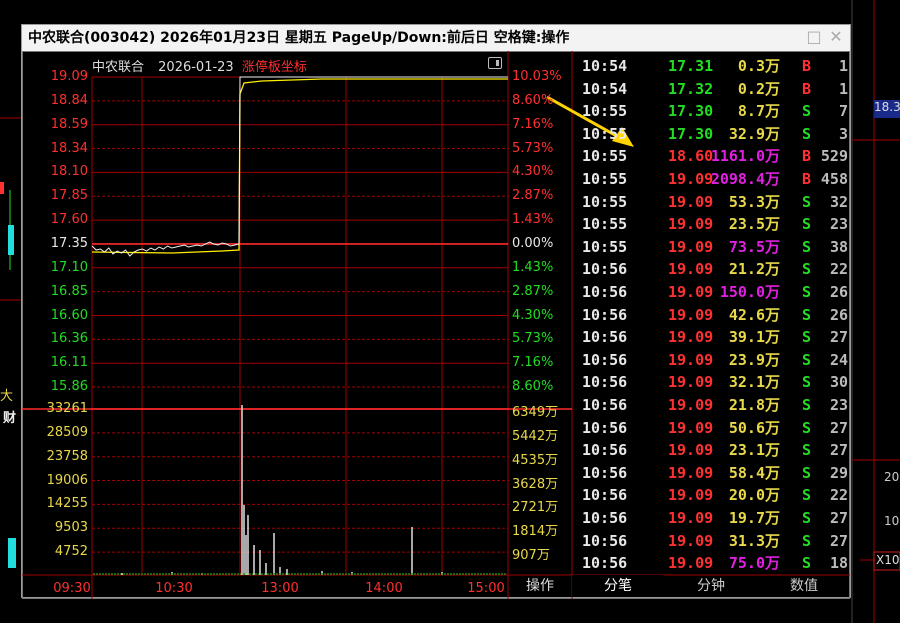 The image size is (900, 623). I want to click on price-axis-label: 18.84, so click(69, 100).